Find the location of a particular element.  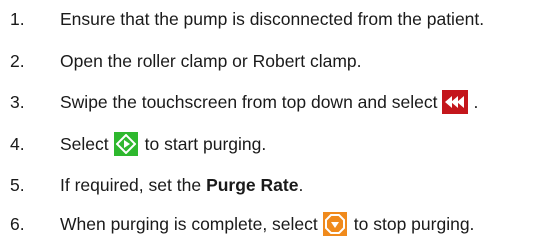

step-text-after: to stop purging. is located at coordinates (414, 223).